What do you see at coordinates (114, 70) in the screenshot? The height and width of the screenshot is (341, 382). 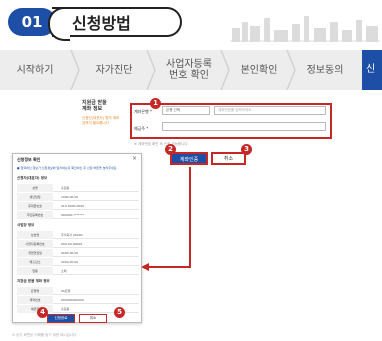 I see `step-self-diagnosis: 자가진단` at bounding box center [114, 70].